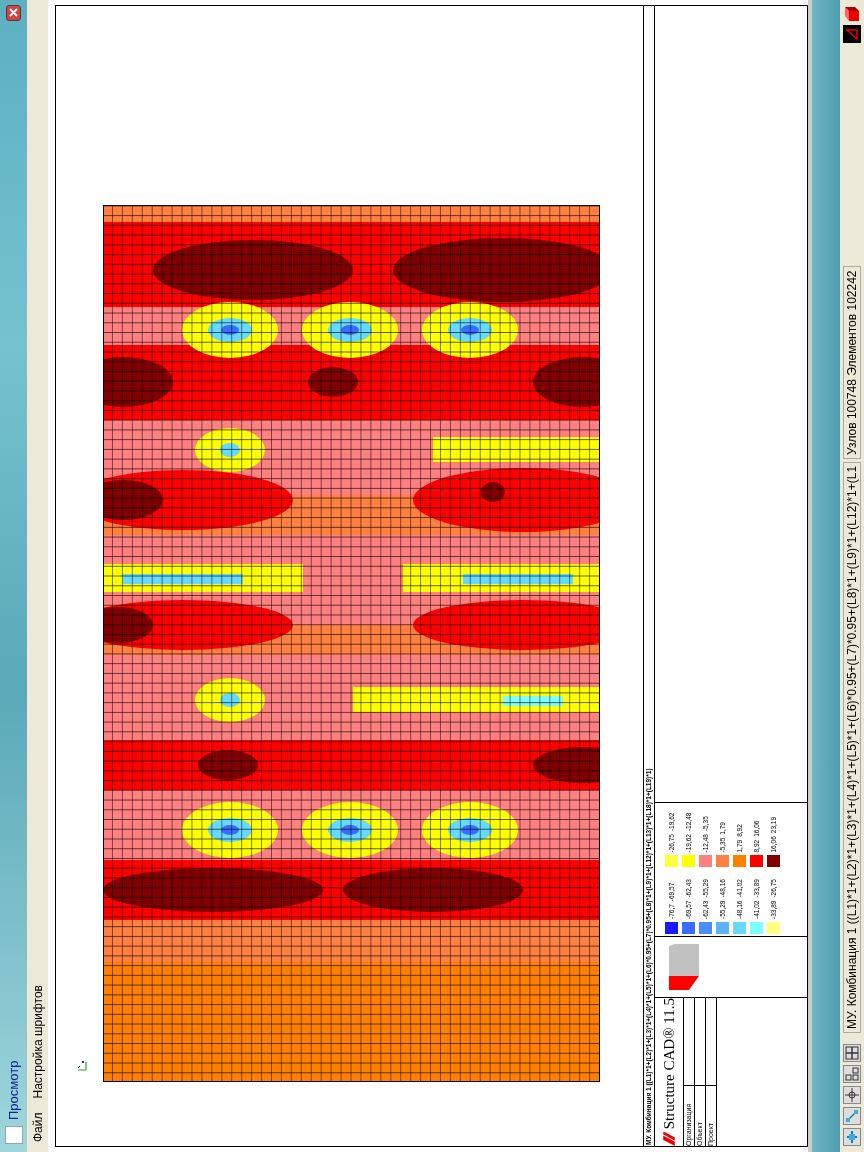 This screenshot has height=1152, width=864. What do you see at coordinates (852, 747) in the screenshot?
I see `status-field: МУ. Комбинация 1 ((L1)*1+(L2)*1+(L3)*1+(L4)*1+(L5)*1+(L6)*0.95+(L7)*0.95+(L8)*1+(L9)*1+(L12)*1+(L1` at bounding box center [852, 747].